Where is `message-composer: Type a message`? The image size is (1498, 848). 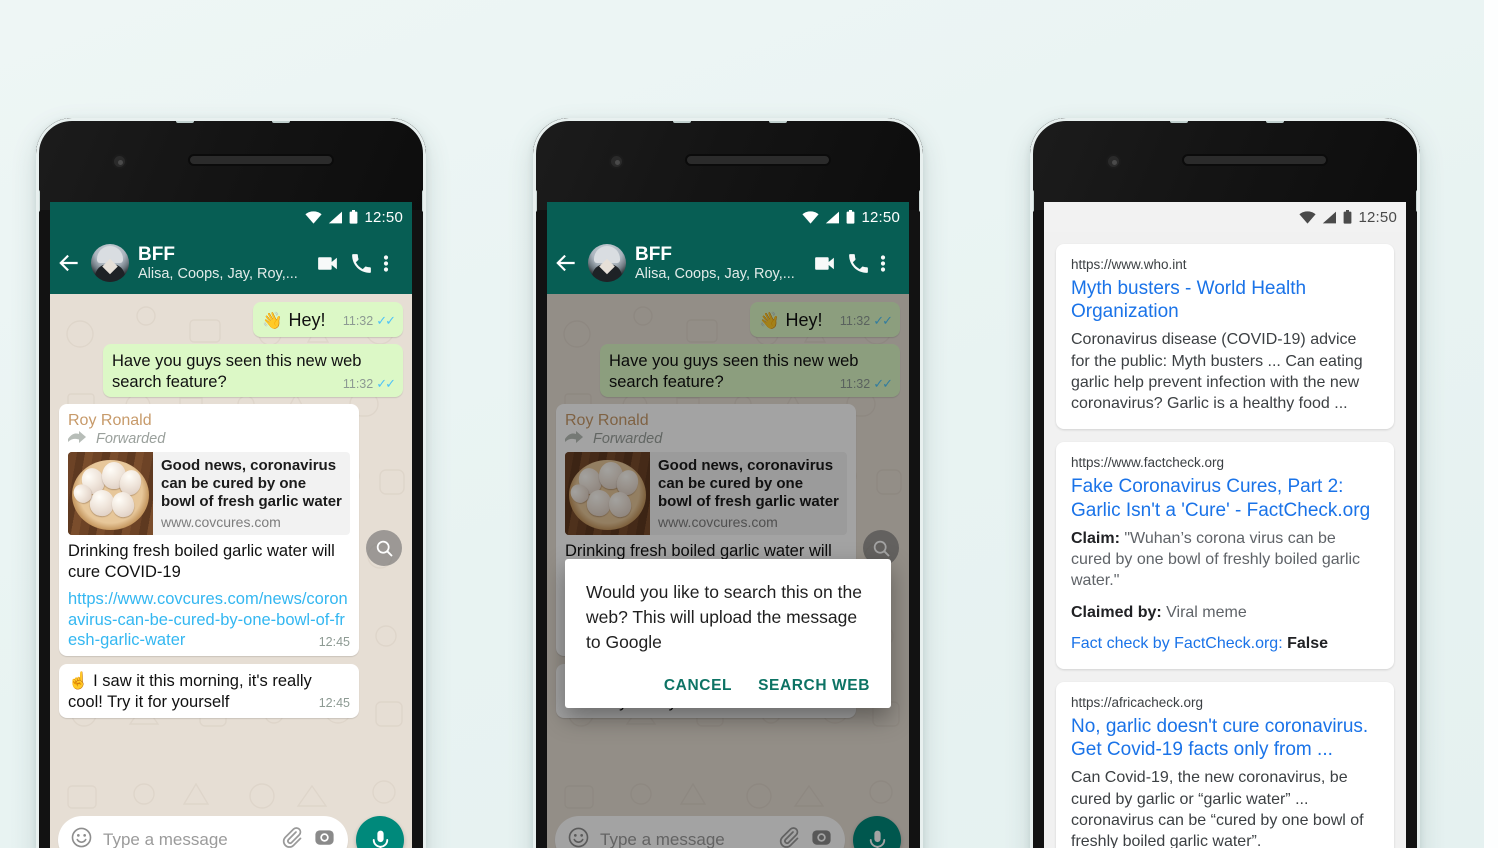 message-composer: Type a message is located at coordinates (231, 829).